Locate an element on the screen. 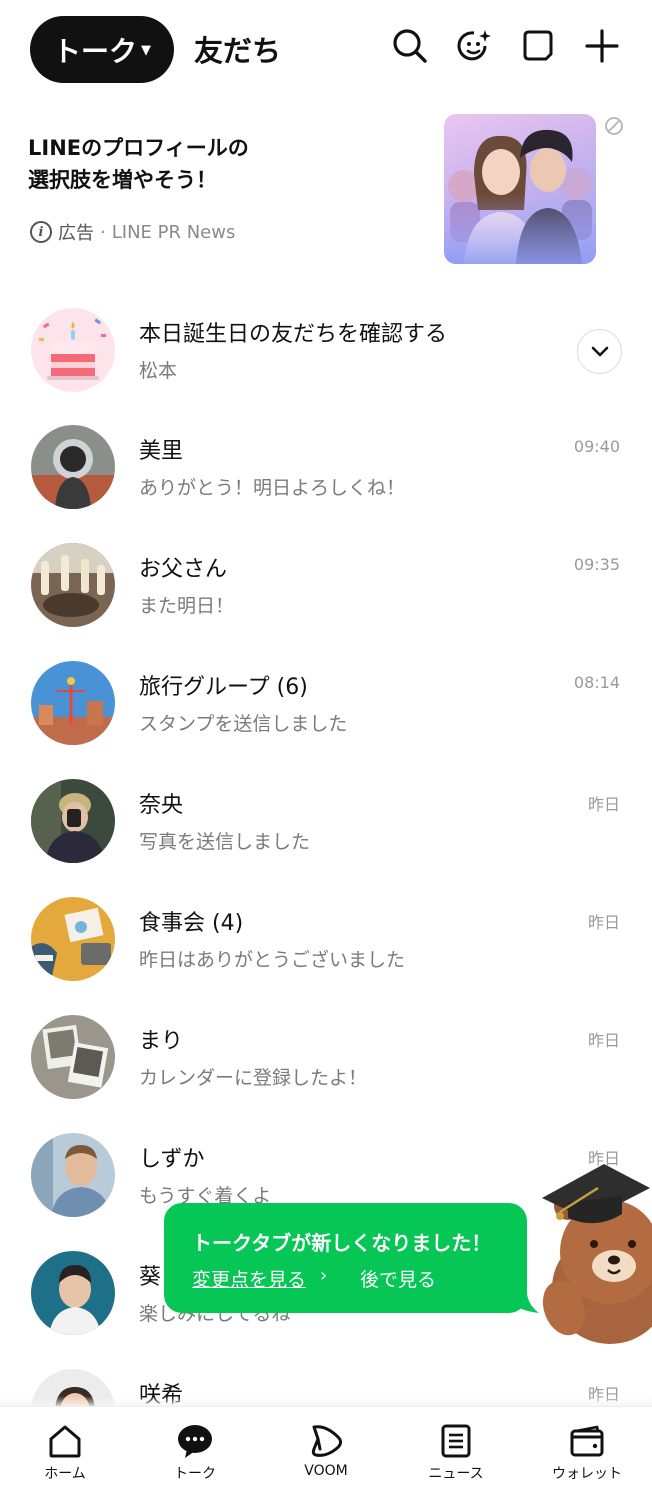 The image size is (652, 1507). nav-news: ニュース is located at coordinates (456, 1457).